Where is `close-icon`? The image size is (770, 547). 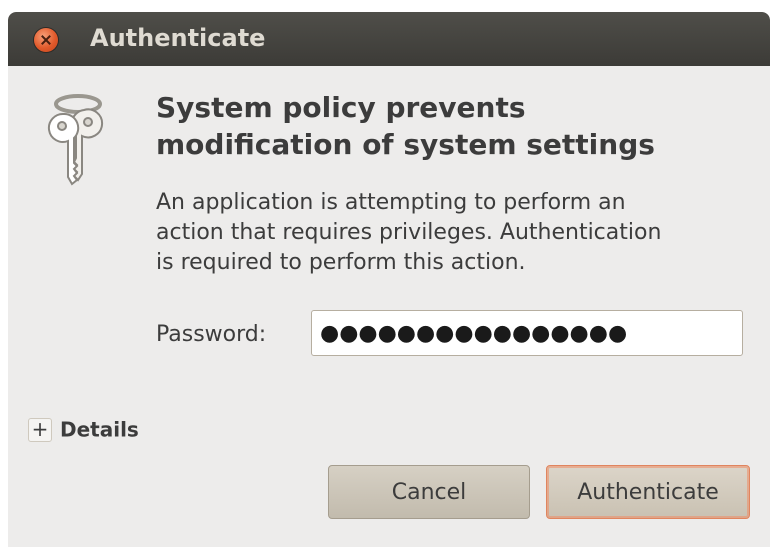 close-icon is located at coordinates (46, 40).